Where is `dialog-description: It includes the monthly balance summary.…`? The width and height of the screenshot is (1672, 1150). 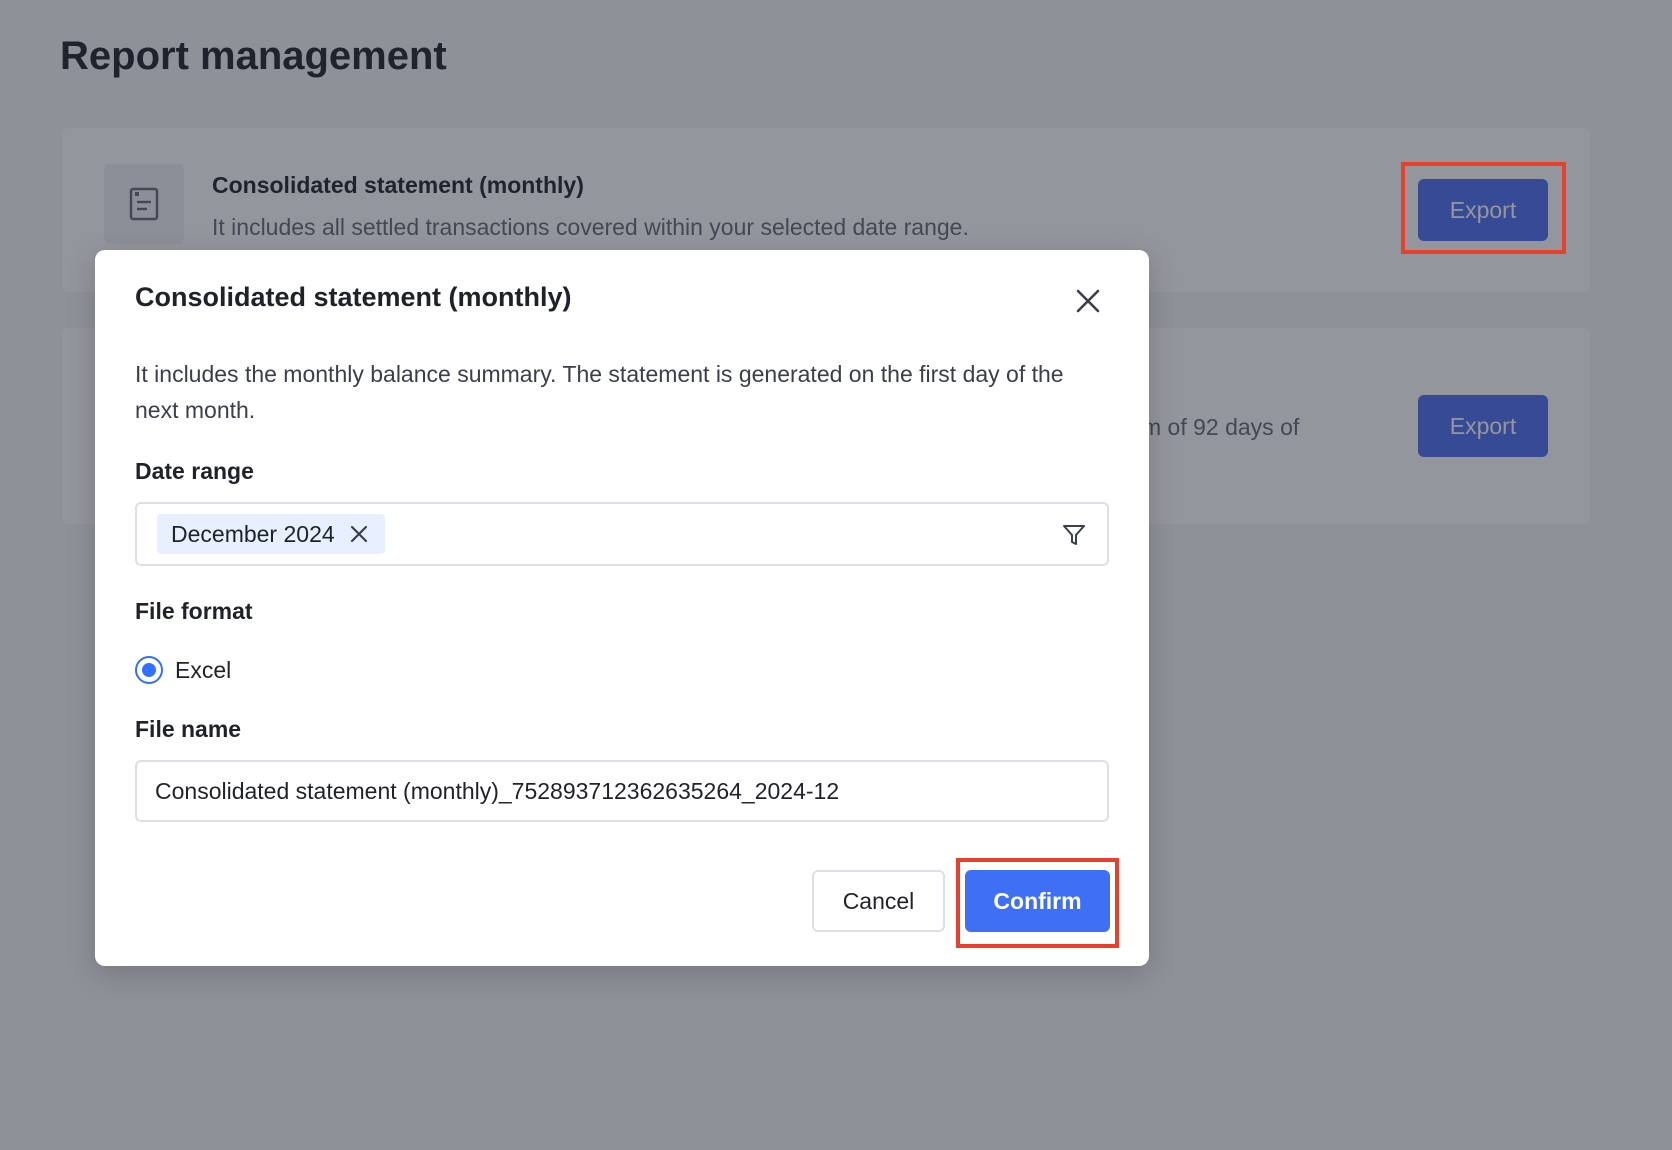 dialog-description: It includes the monthly balance summary.… is located at coordinates (599, 392).